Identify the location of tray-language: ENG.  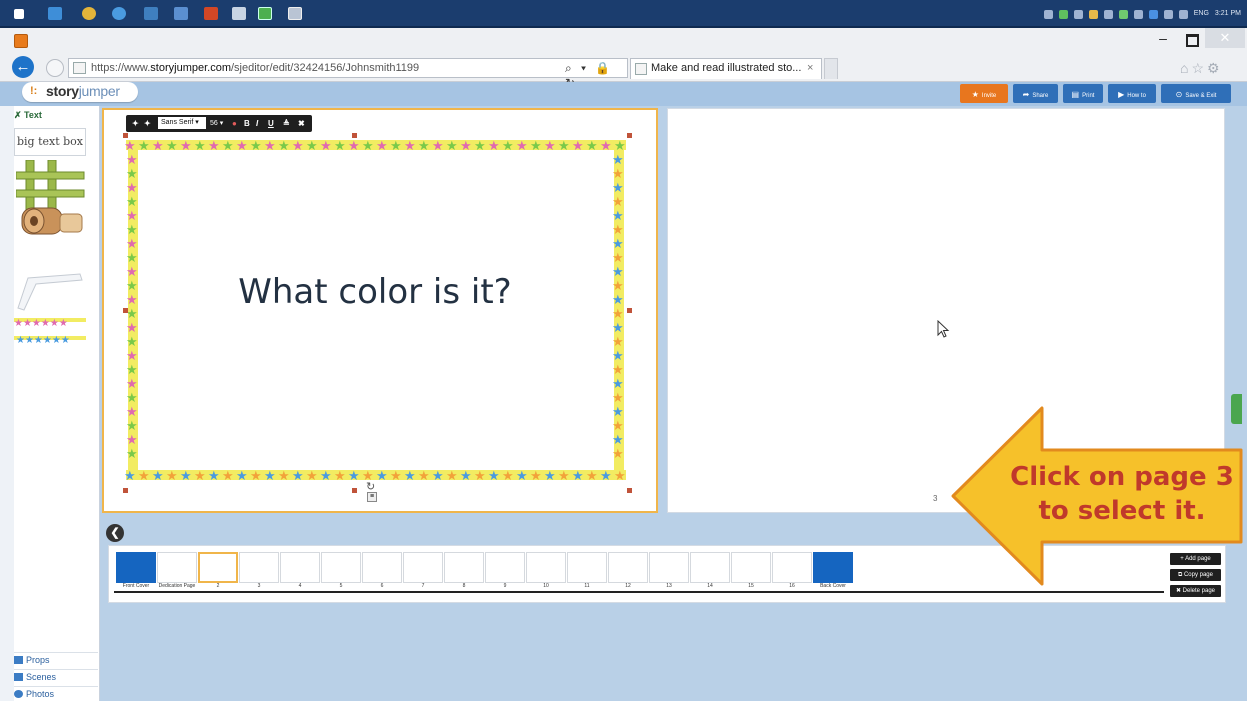
(1201, 14).